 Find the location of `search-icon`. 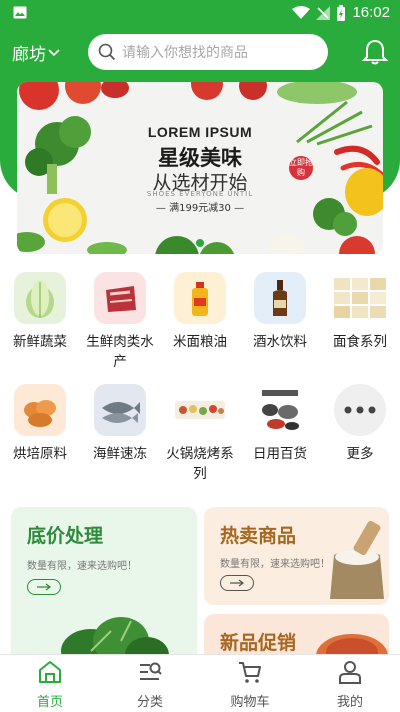

search-icon is located at coordinates (107, 52).